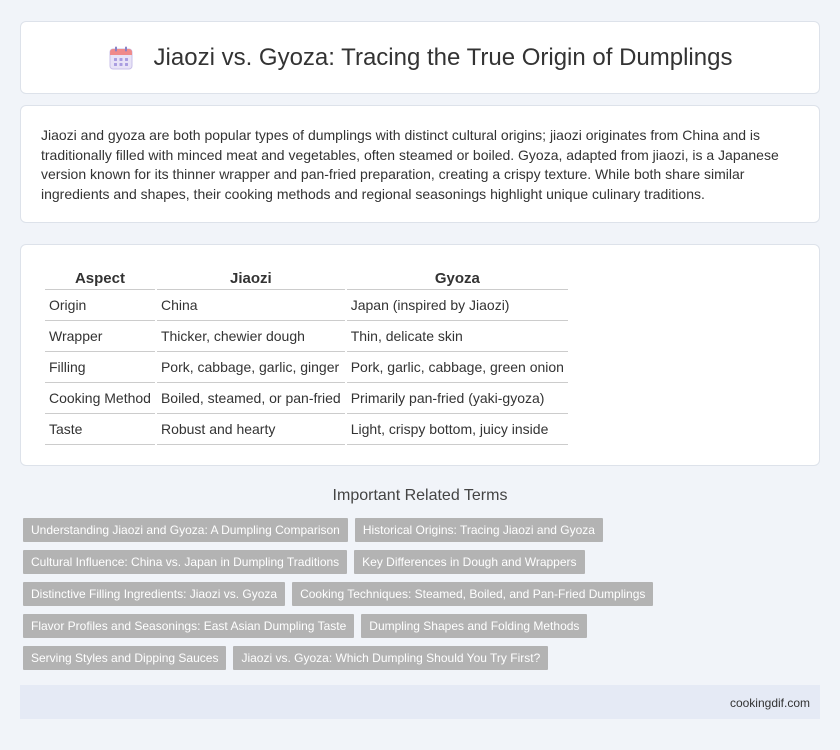 This screenshot has width=840, height=750. Describe the element at coordinates (457, 278) in the screenshot. I see `header-gyoza: Gyoza` at that location.